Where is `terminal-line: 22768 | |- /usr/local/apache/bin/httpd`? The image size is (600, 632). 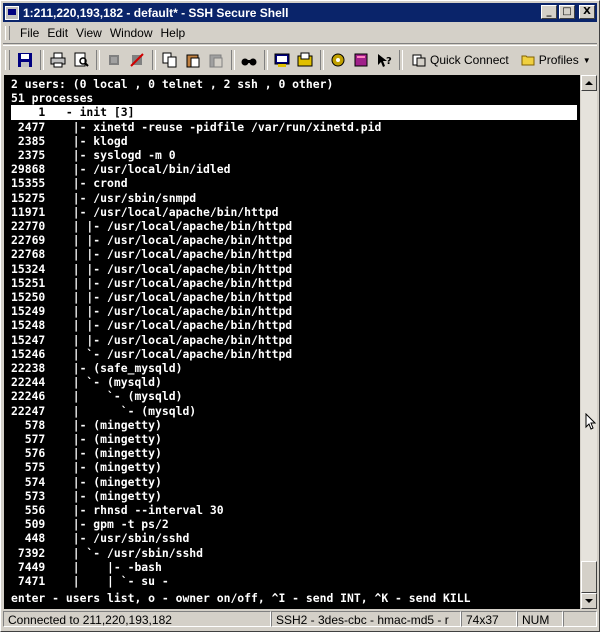 terminal-line: 22768 | |- /usr/local/apache/bin/httpd is located at coordinates (151, 254).